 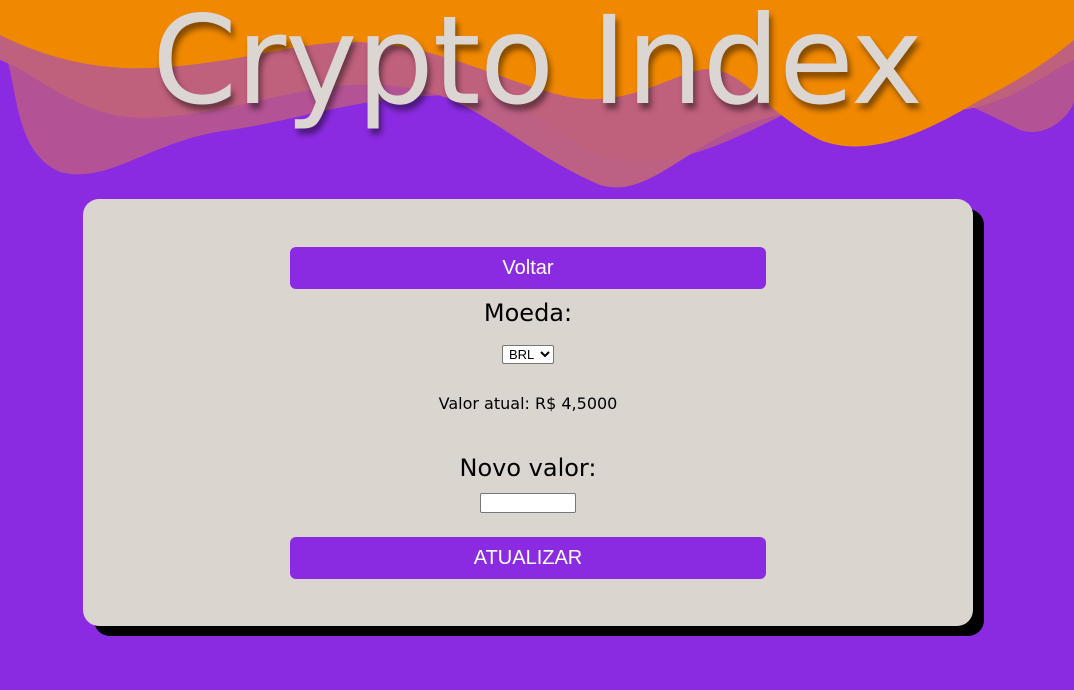 I want to click on currency-select: BRL, so click(x=528, y=354).